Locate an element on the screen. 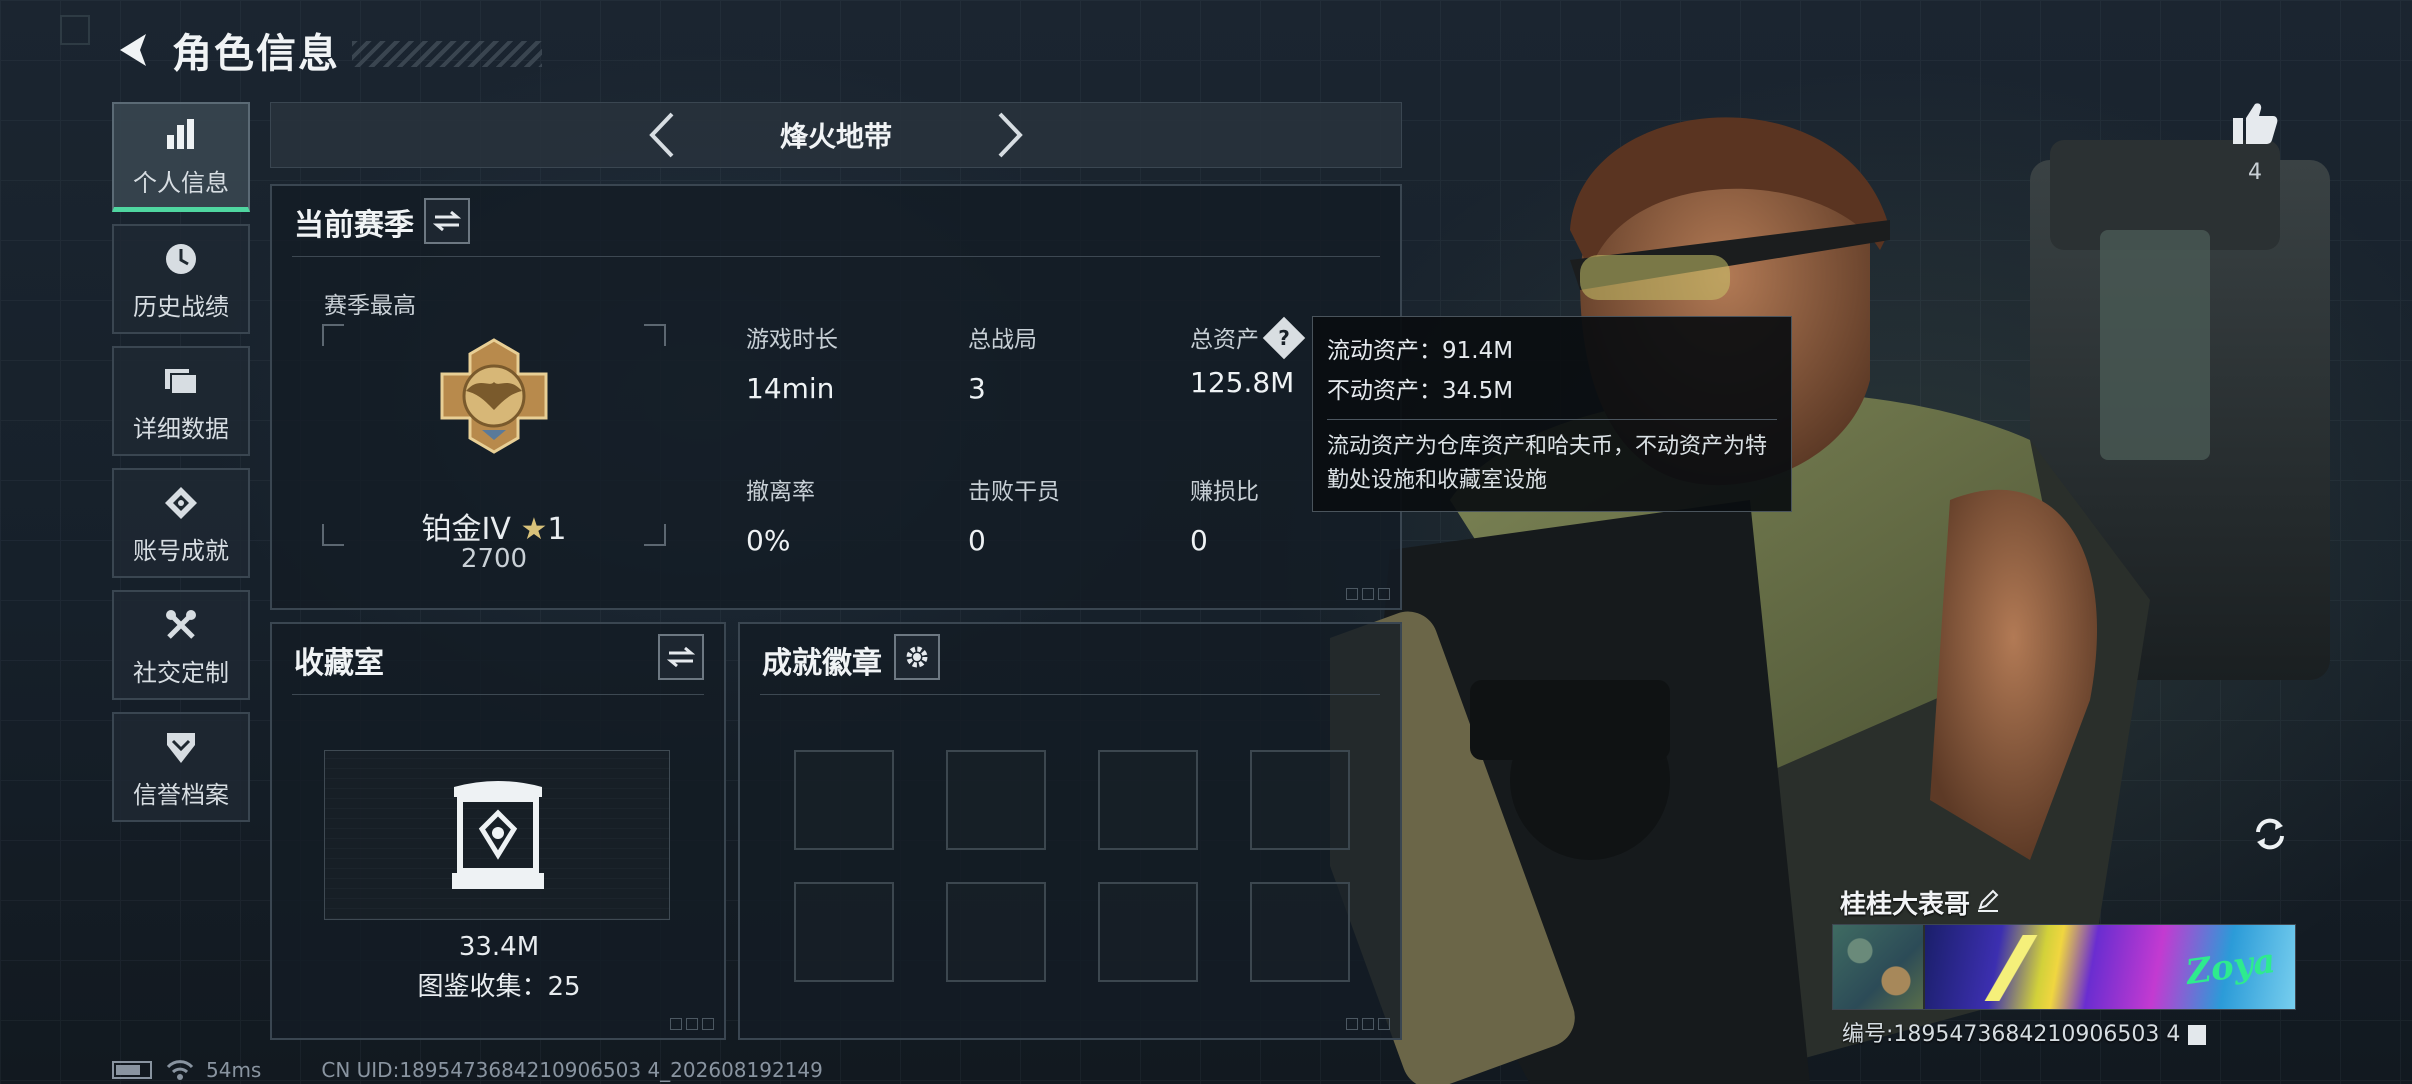 The image size is (2412, 1084). sidebar-item-reputation: 信誉档案 is located at coordinates (181, 767).